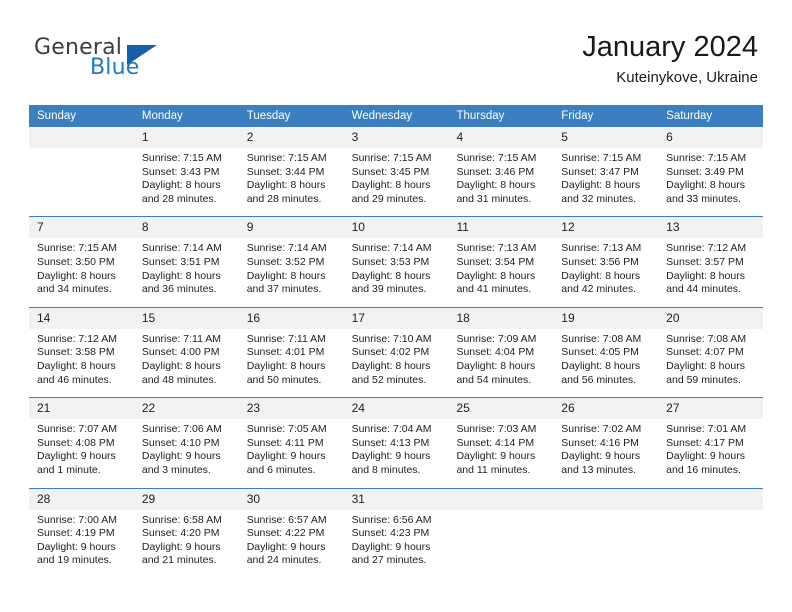 This screenshot has height=612, width=792. Describe the element at coordinates (703, 469) in the screenshot. I see `daylight-text-cont: and 16 minutes.` at that location.